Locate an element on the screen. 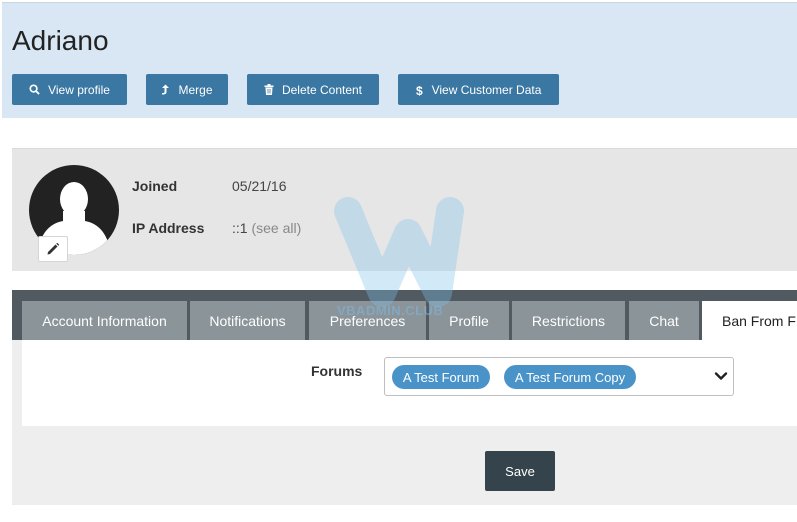 The image size is (797, 522). selected-forum-chip: A Test Forum Copy is located at coordinates (570, 377).